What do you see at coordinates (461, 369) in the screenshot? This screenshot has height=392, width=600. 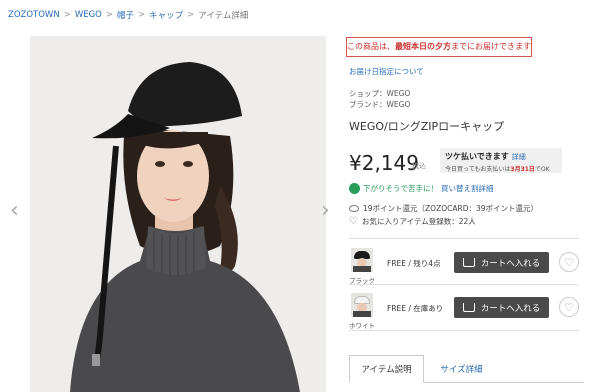 I see `tab-size-details: サイズ詳細` at bounding box center [461, 369].